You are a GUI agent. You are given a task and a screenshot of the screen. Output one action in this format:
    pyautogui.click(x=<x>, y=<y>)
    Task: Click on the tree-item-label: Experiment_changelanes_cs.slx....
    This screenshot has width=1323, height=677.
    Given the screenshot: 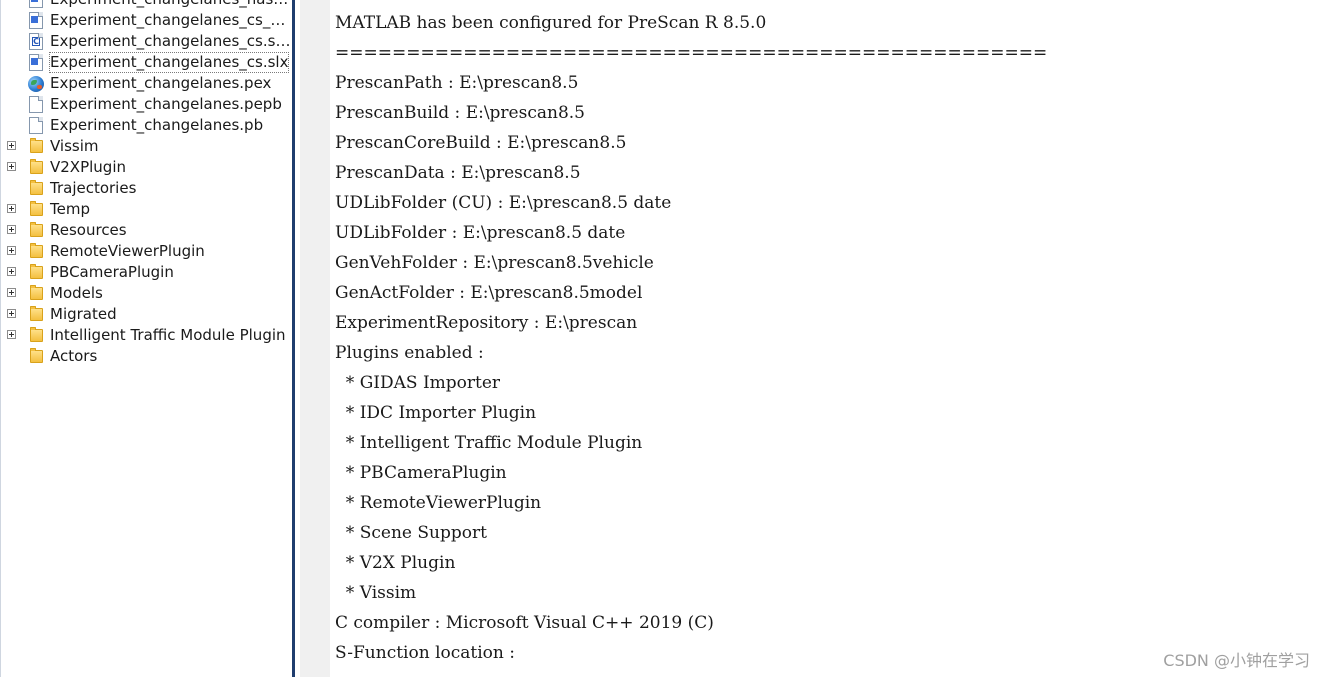 What is the action you would take?
    pyautogui.click(x=171, y=41)
    